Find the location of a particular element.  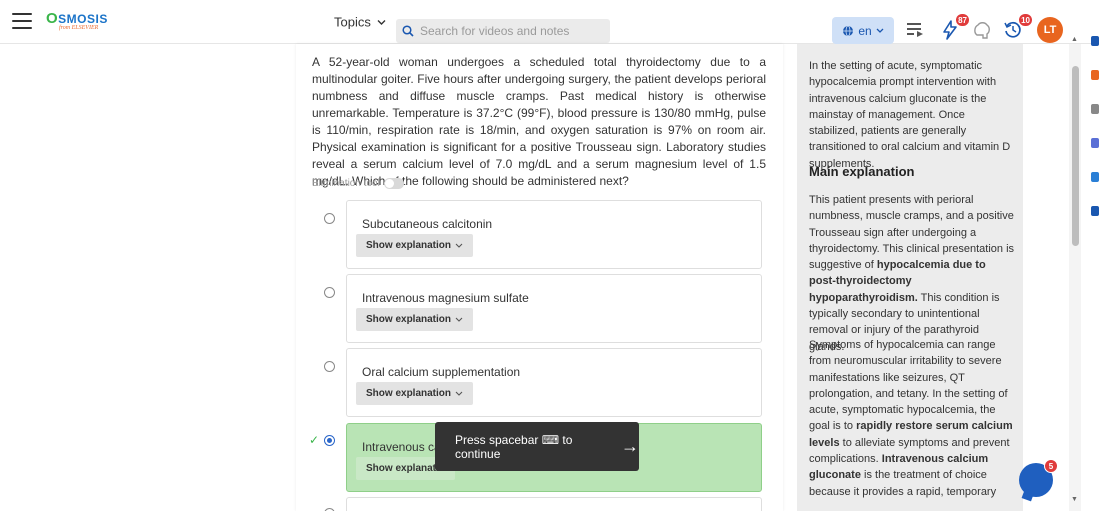

language-selector: en is located at coordinates (863, 30).